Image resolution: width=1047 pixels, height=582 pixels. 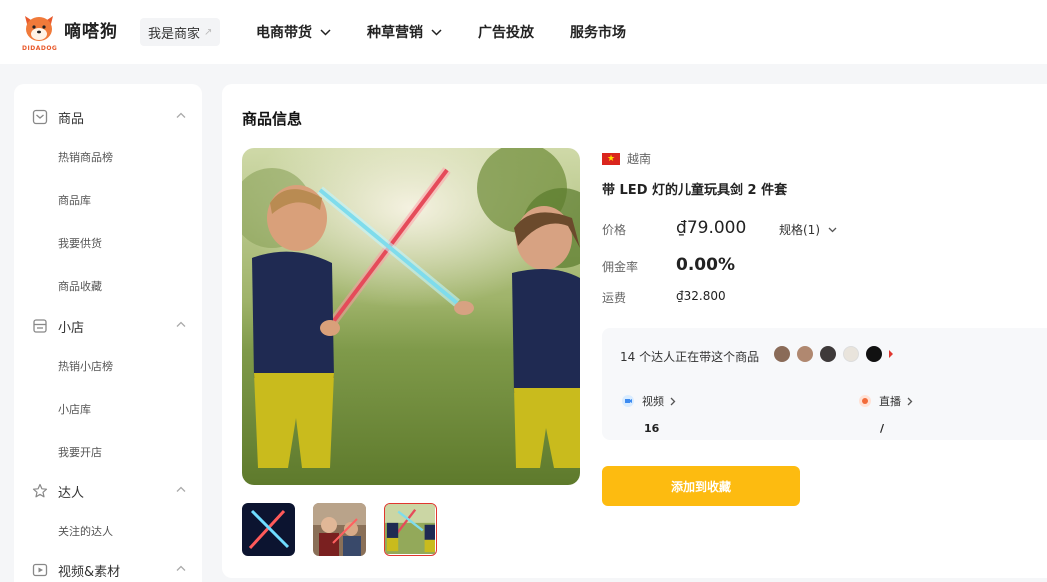 I want to click on sidebar-item-supply: 我要供货, so click(x=80, y=243).